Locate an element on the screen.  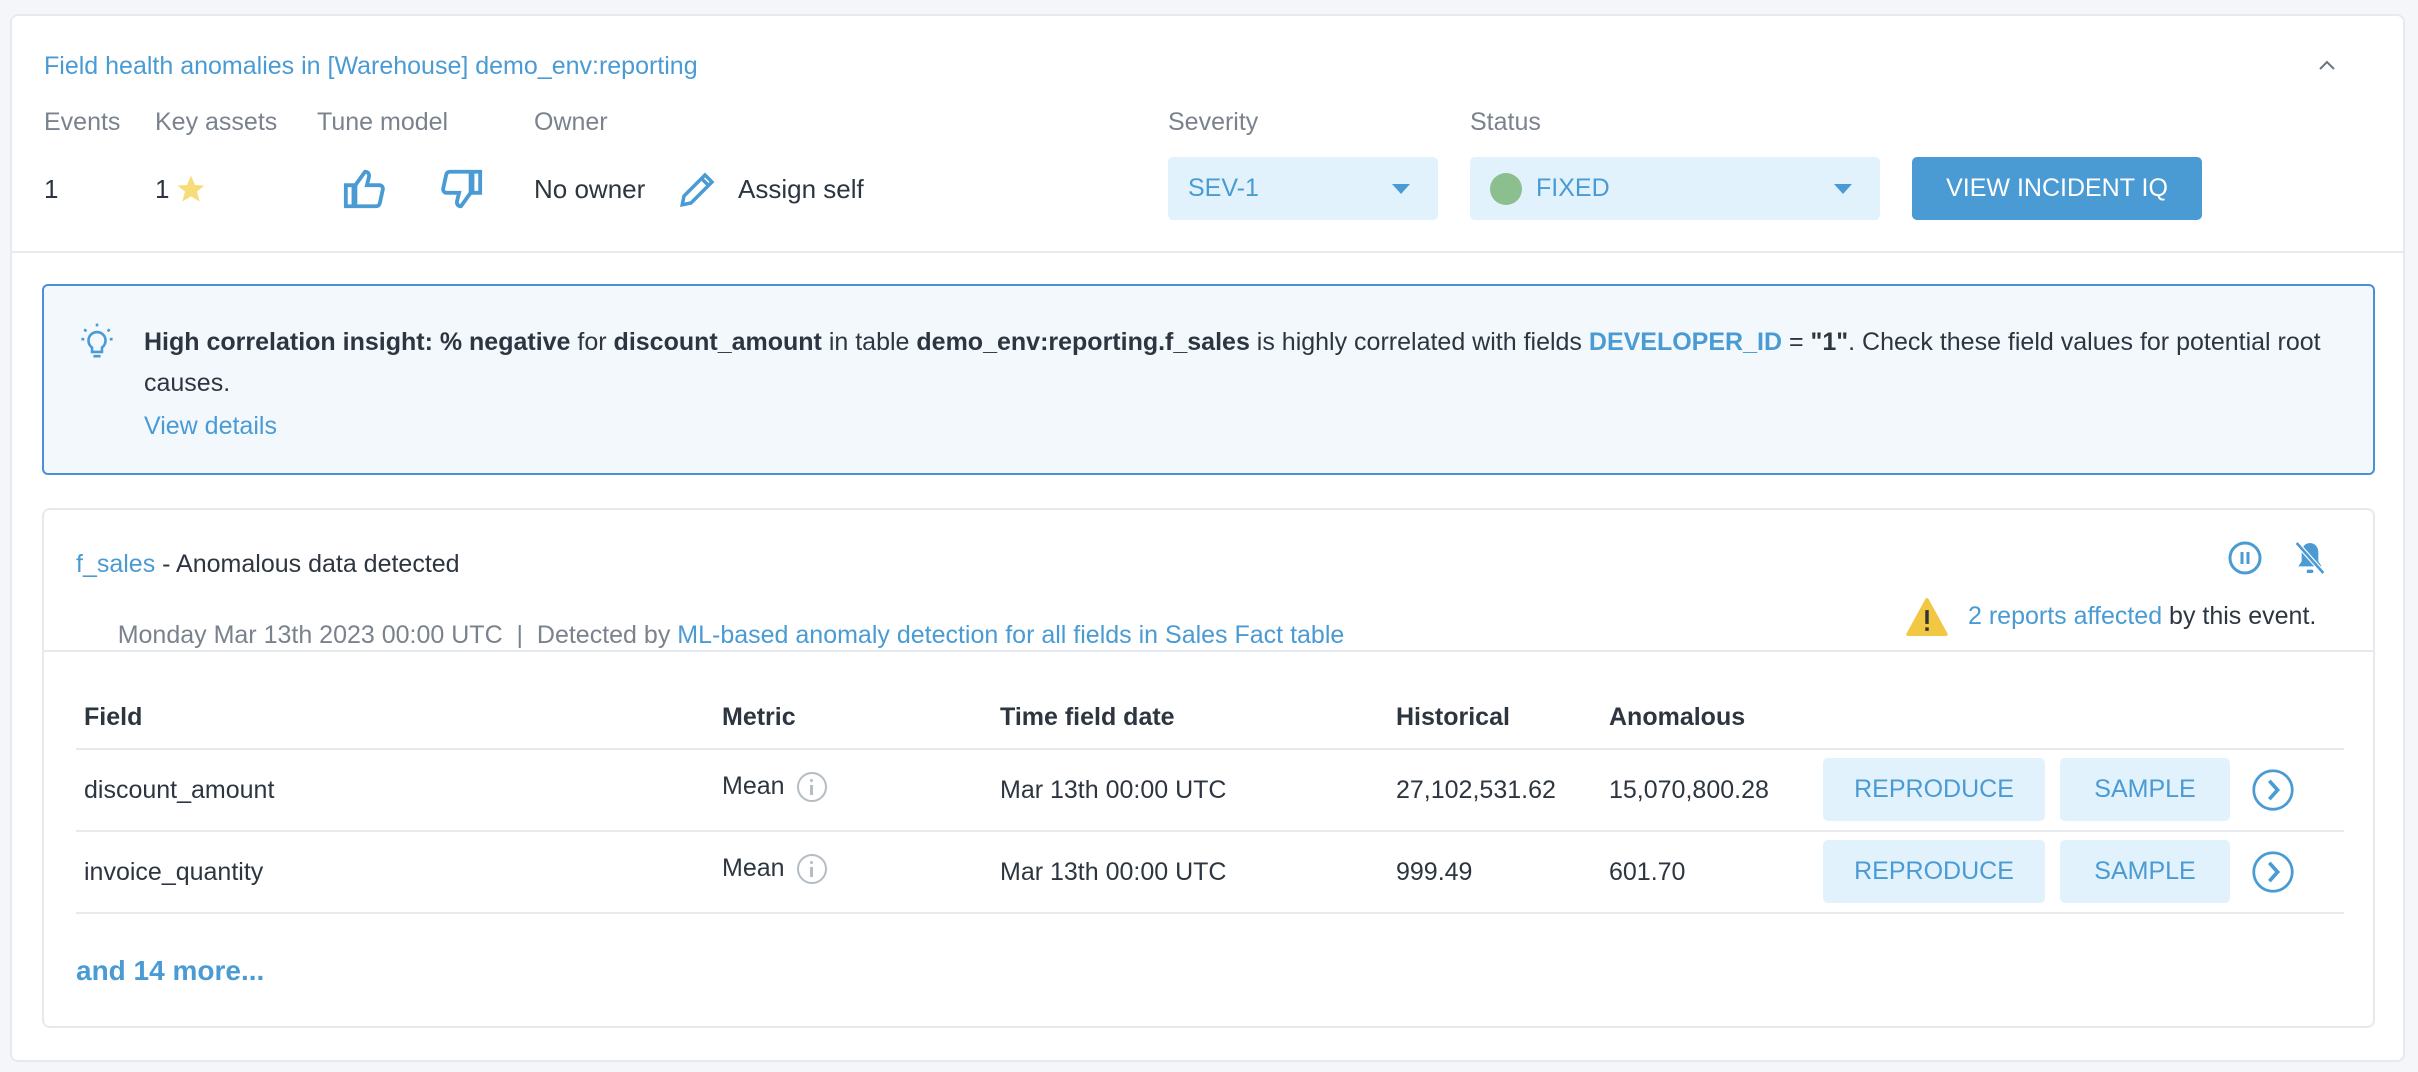
table-link: f_sales is located at coordinates (115, 564).